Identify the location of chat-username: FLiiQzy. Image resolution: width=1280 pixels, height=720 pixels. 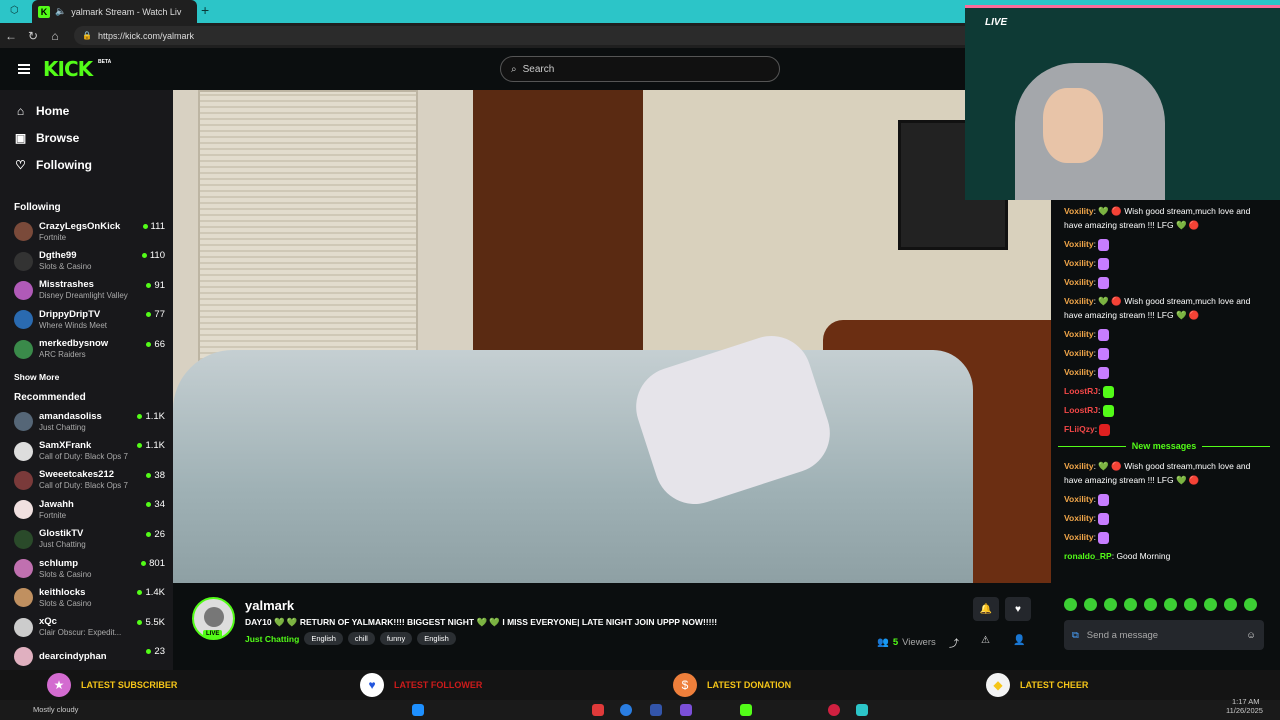
(1079, 429).